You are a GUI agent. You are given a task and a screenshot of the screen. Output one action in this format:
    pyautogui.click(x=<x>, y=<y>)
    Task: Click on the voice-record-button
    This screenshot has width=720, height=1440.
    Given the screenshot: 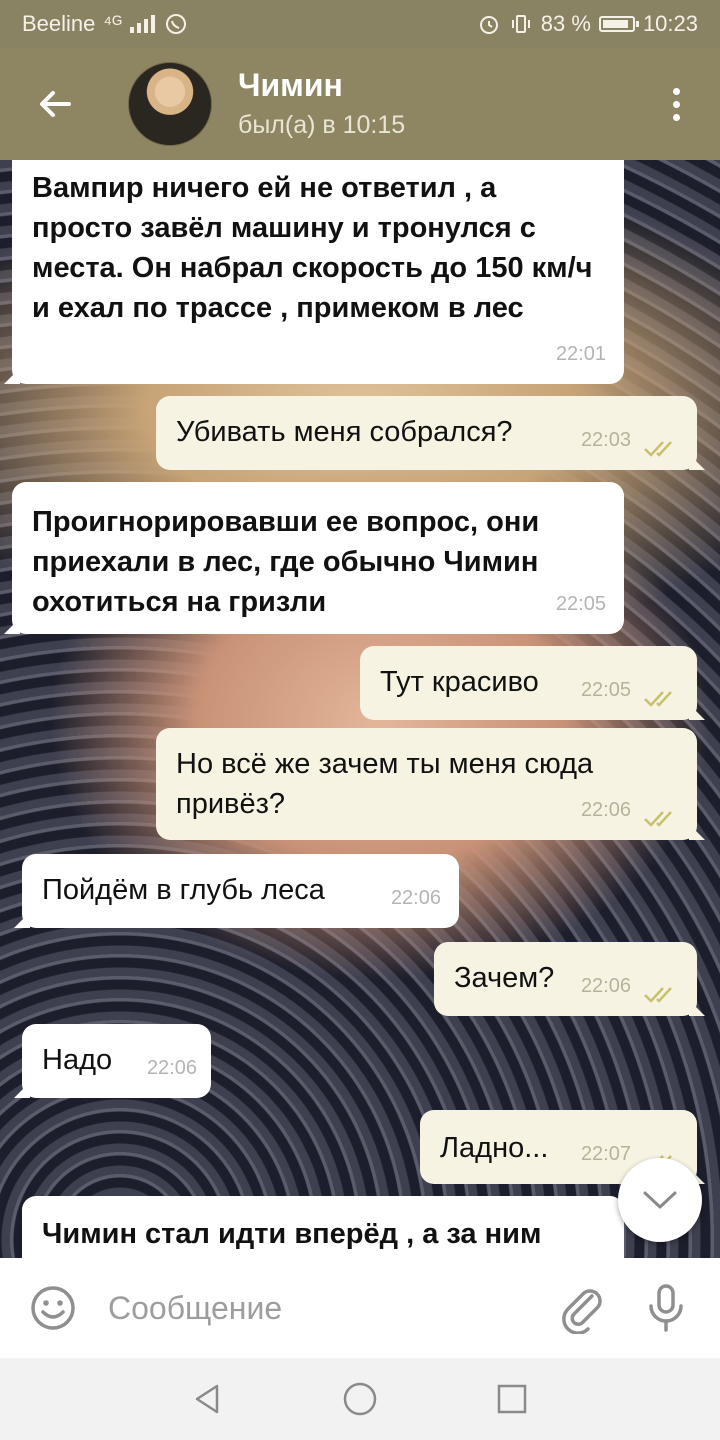 What is the action you would take?
    pyautogui.click(x=666, y=1308)
    